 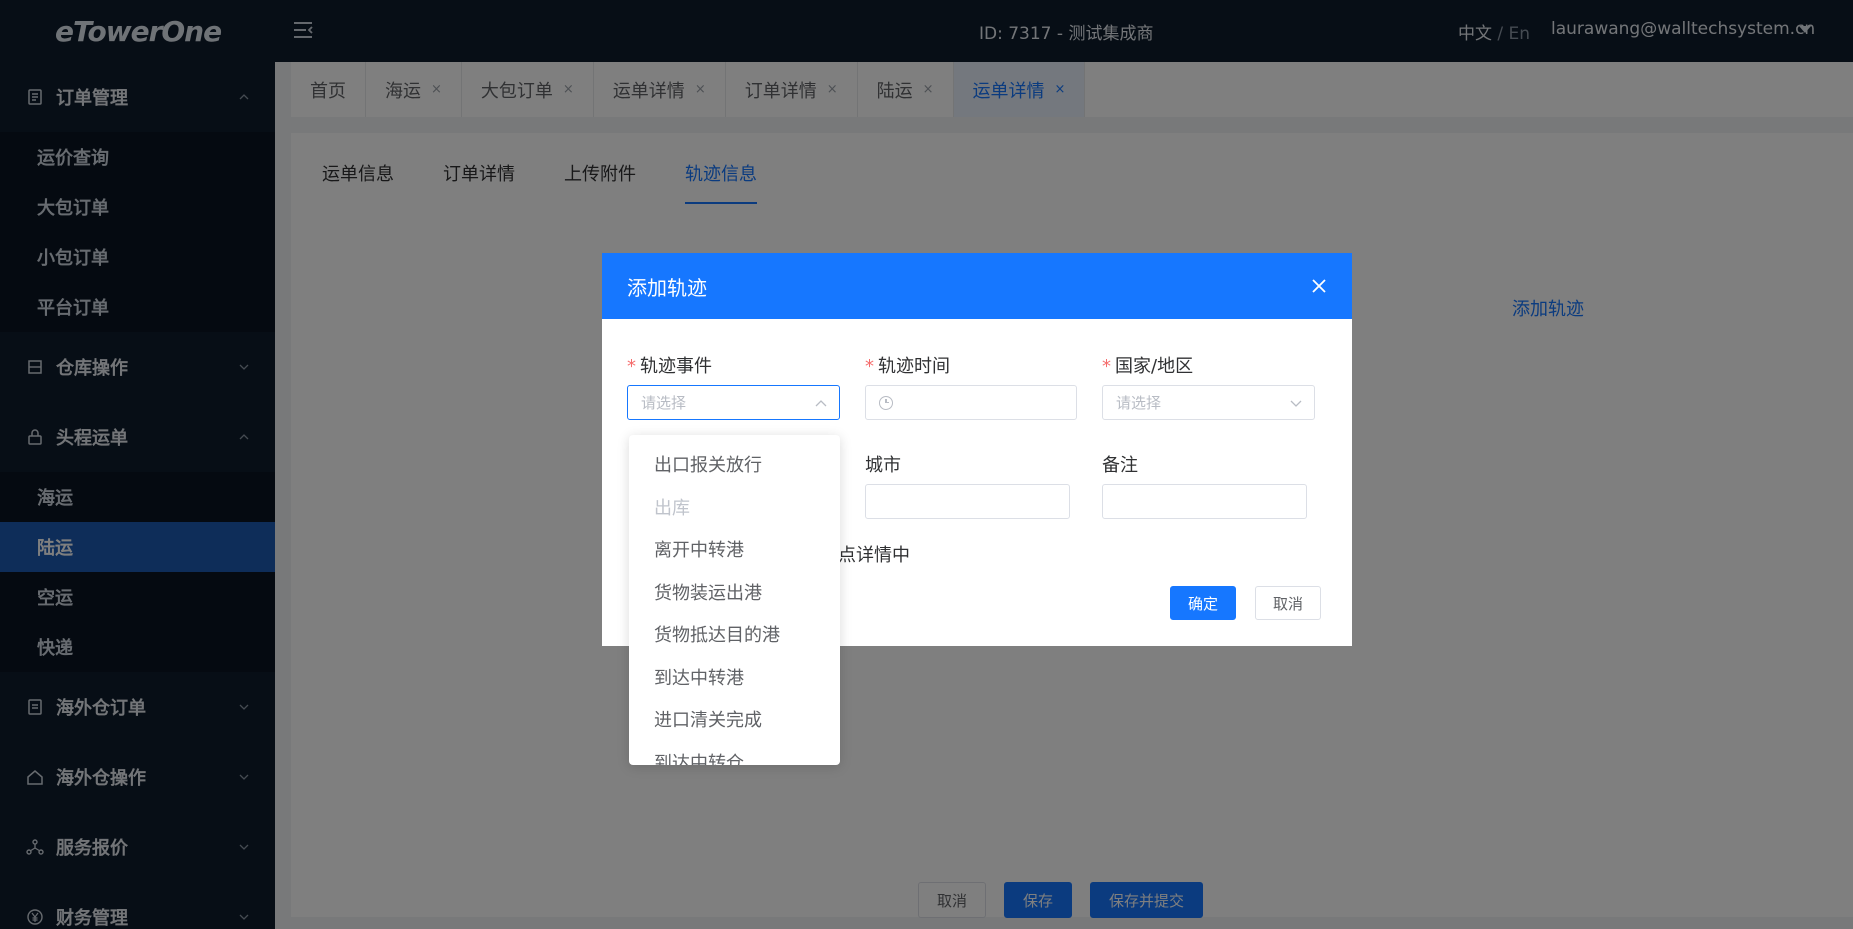 I want to click on label-text: 轨迹事件, so click(x=676, y=366).